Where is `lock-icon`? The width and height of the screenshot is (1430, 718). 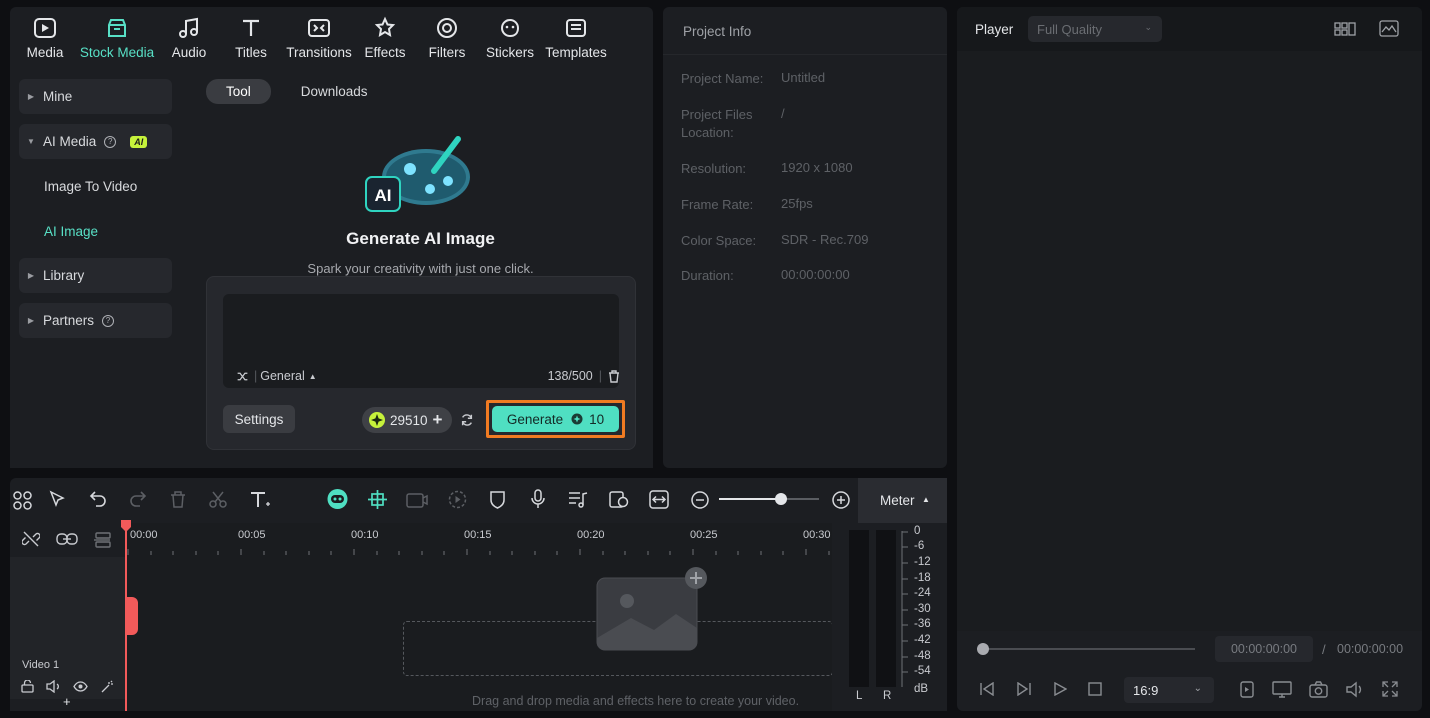
lock-icon is located at coordinates (27, 686).